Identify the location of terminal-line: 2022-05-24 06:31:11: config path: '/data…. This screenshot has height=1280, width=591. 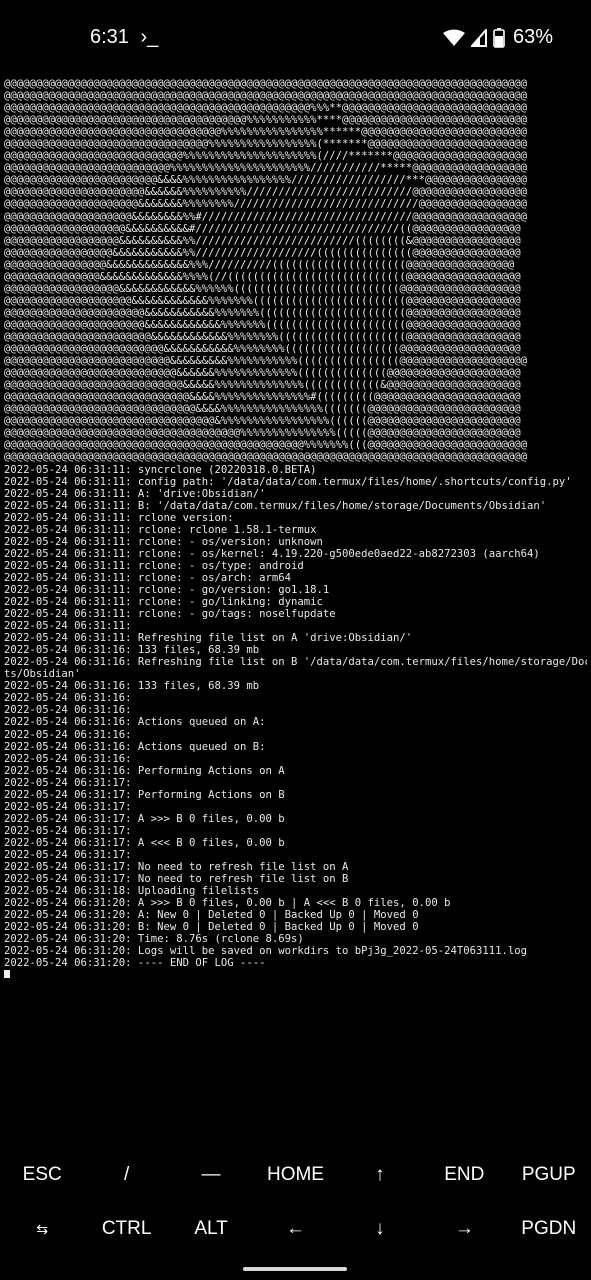
(288, 481).